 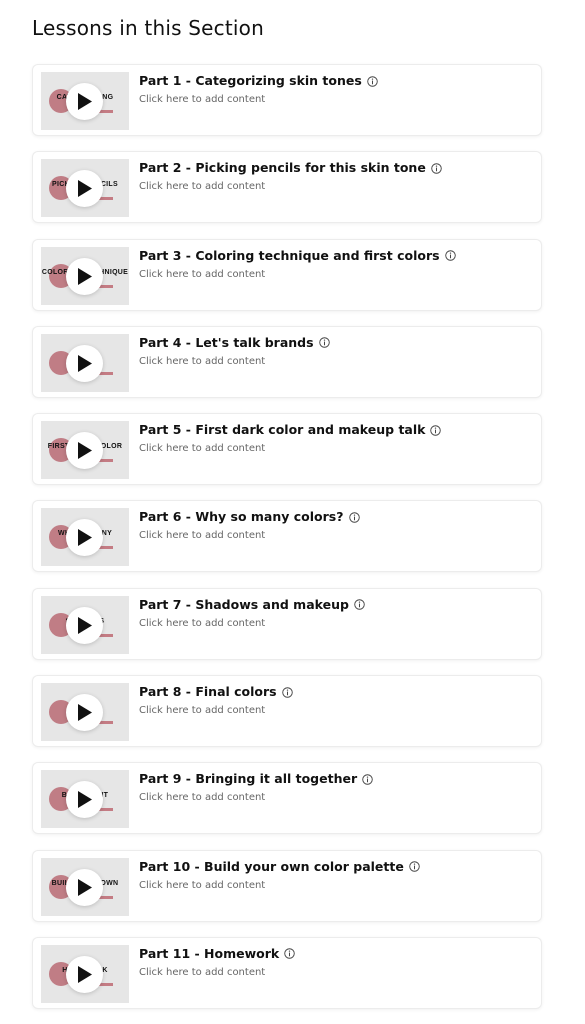 What do you see at coordinates (336, 954) in the screenshot?
I see `lesson-title-row: Part 11 - Homework` at bounding box center [336, 954].